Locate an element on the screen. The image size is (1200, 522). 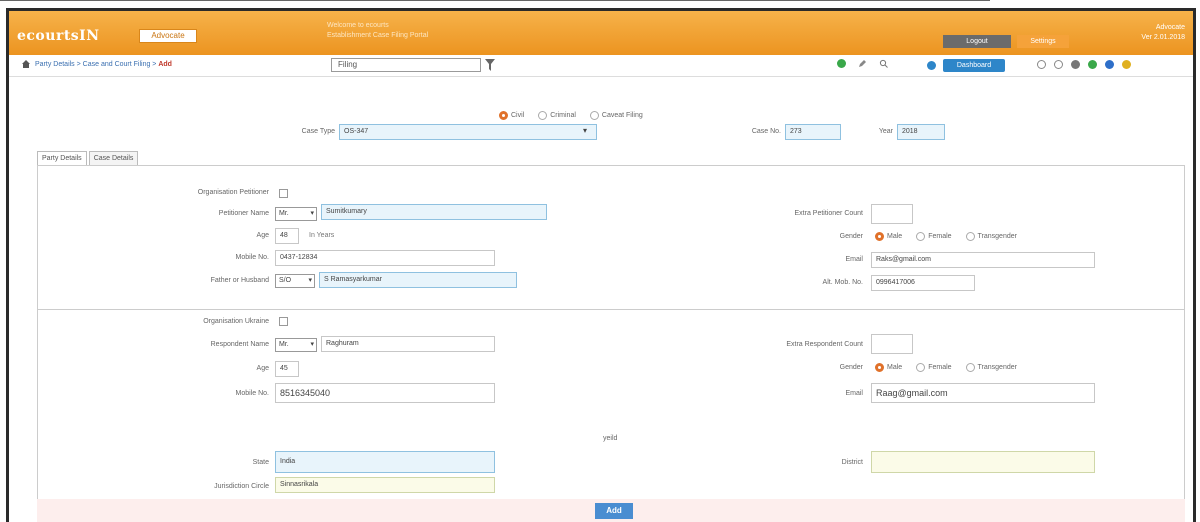
petitioner-gender-label: Gender is located at coordinates (851, 236).